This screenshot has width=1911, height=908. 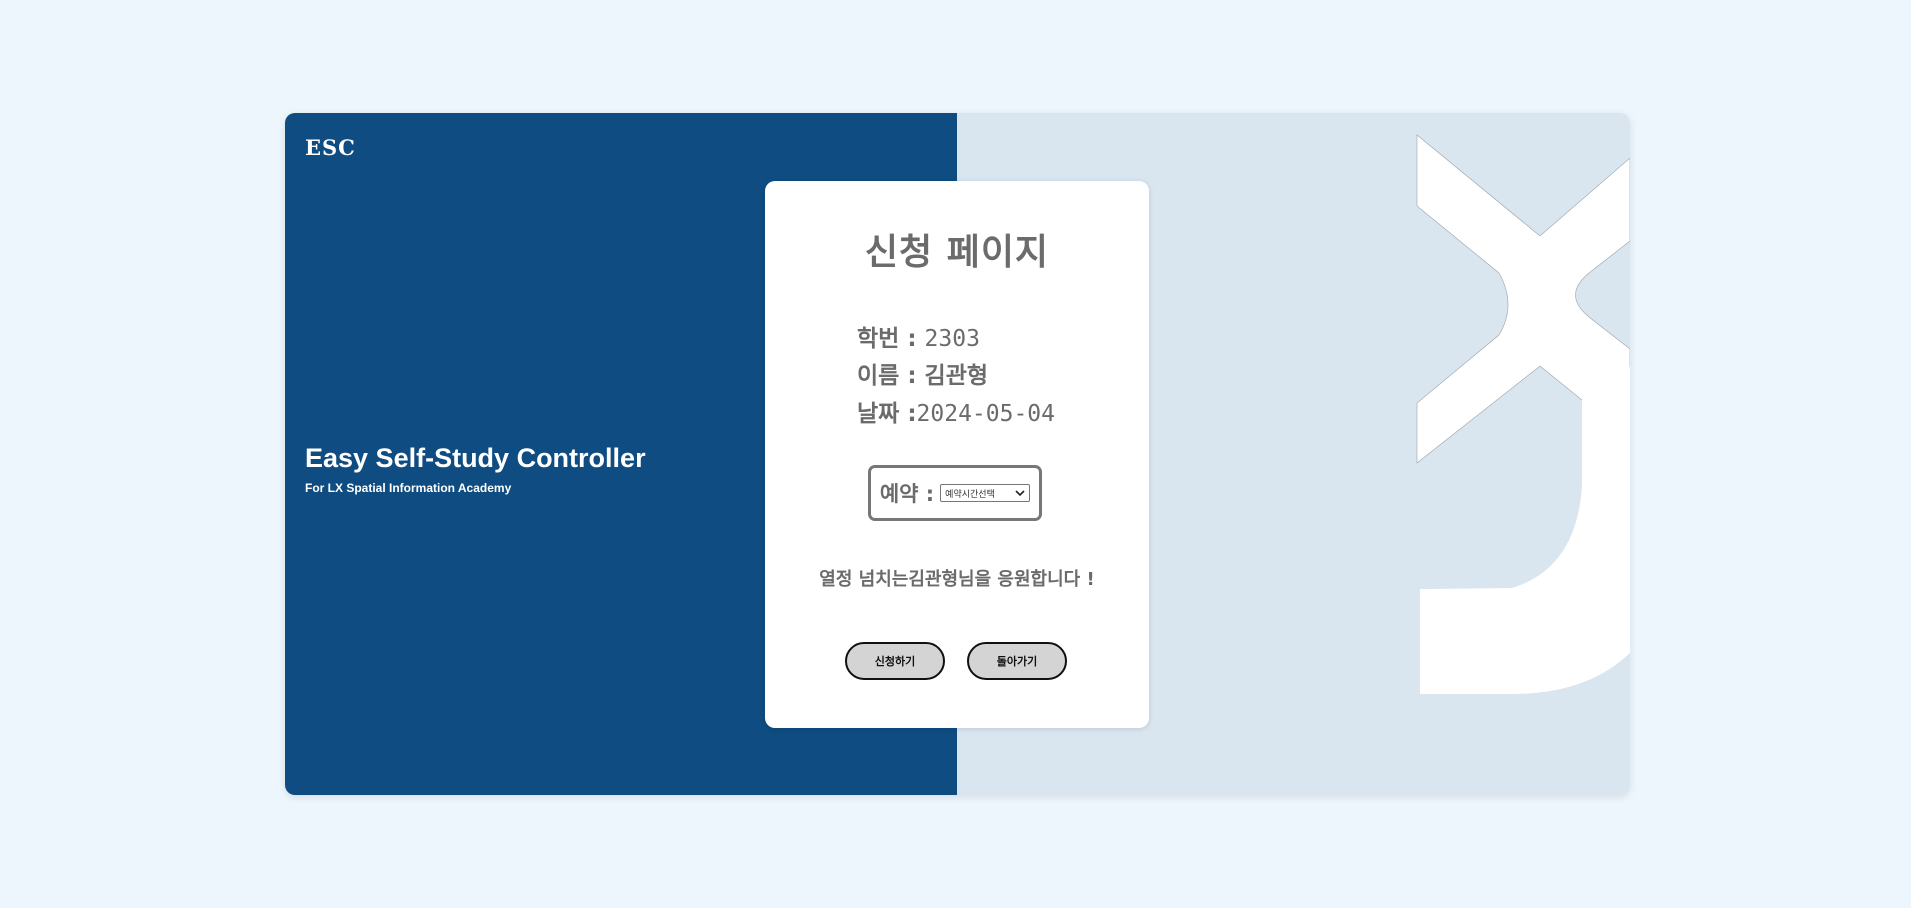 I want to click on date-label: 날짜 :, so click(x=887, y=414).